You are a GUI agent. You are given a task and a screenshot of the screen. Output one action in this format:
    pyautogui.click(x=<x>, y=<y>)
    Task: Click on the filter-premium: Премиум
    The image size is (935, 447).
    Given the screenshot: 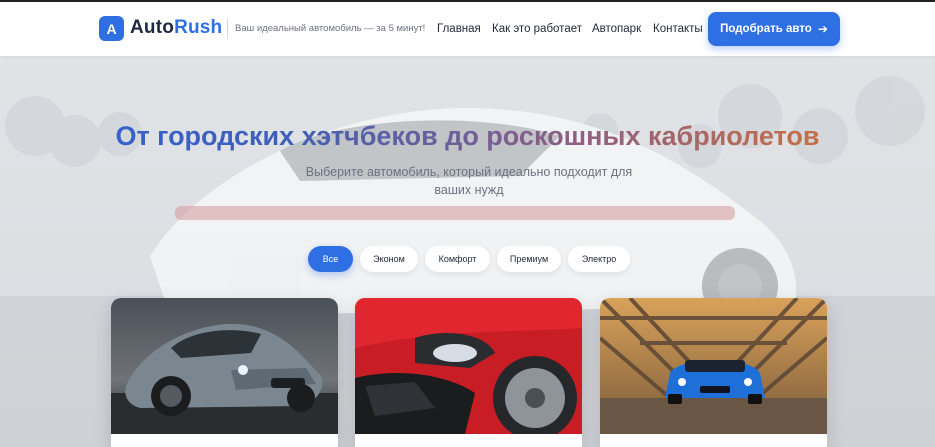 What is the action you would take?
    pyautogui.click(x=529, y=259)
    